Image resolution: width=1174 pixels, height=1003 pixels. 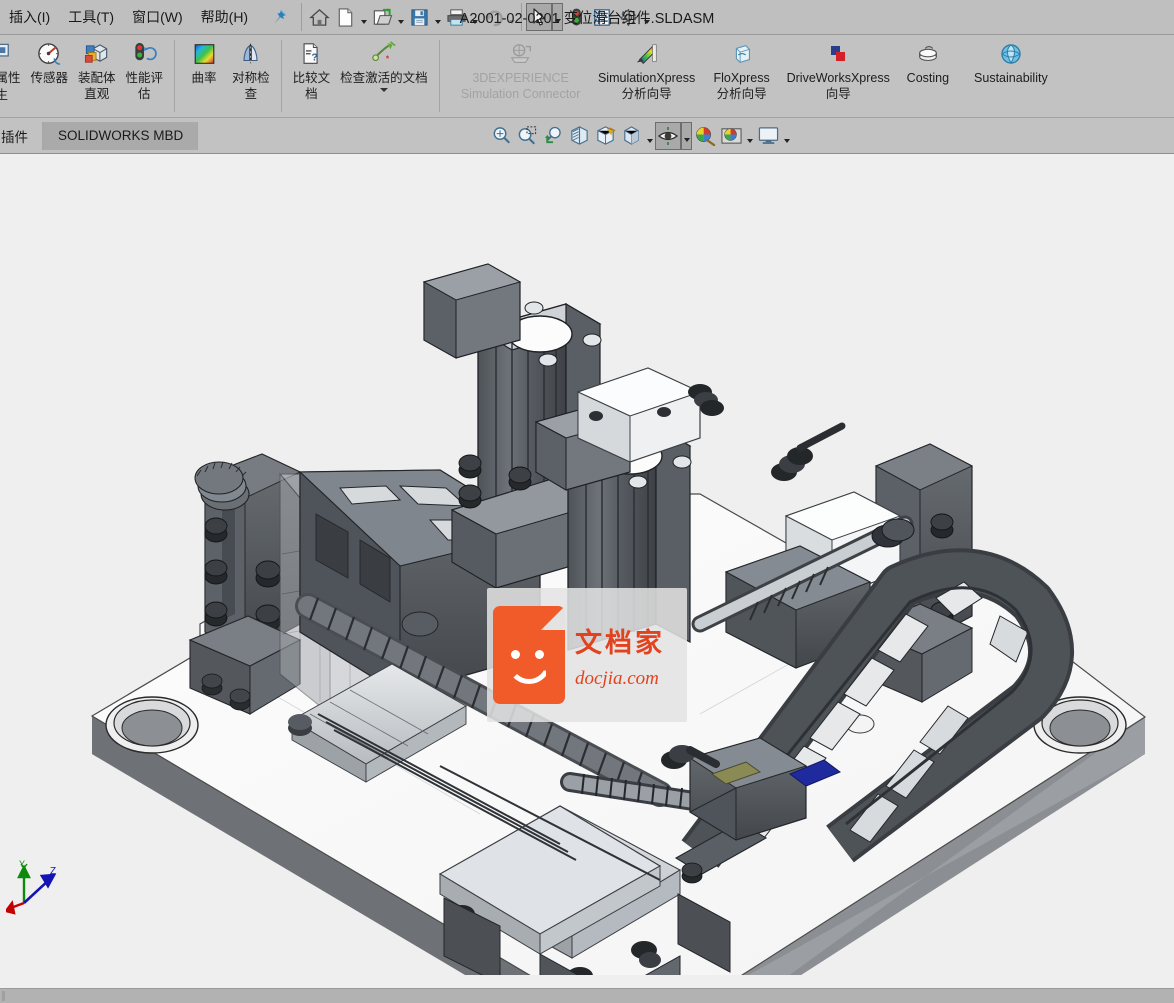 I want to click on watermark-url-text: docjia.com, so click(x=617, y=678).